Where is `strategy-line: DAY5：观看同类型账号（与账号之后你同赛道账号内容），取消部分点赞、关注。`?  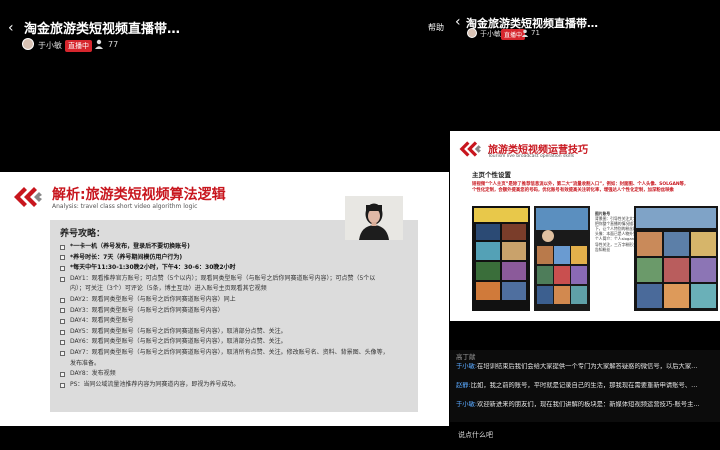
strategy-line: DAY5：观看同类型账号（与账号之后你同赛道账号内容），取消部分点赞、关注。 is located at coordinates (236, 332).